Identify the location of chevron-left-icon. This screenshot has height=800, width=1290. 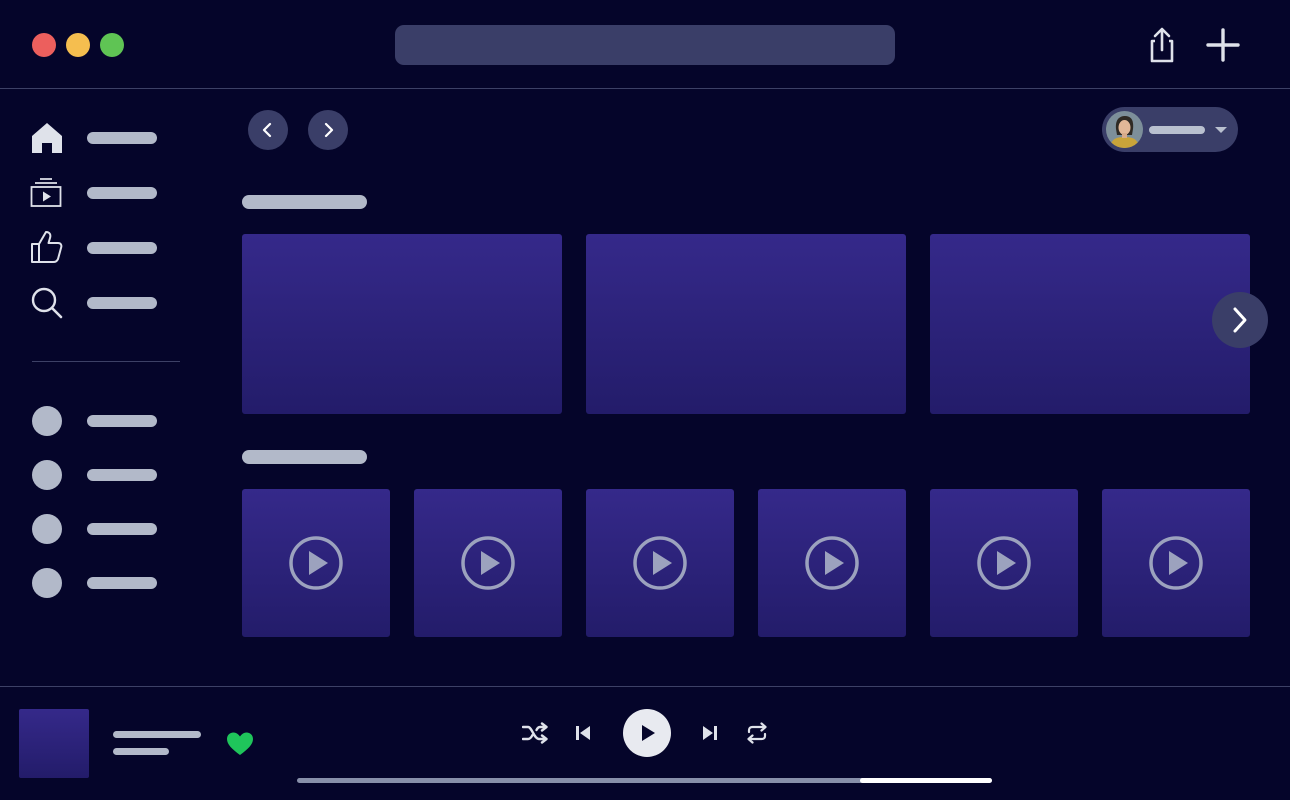
(267, 130).